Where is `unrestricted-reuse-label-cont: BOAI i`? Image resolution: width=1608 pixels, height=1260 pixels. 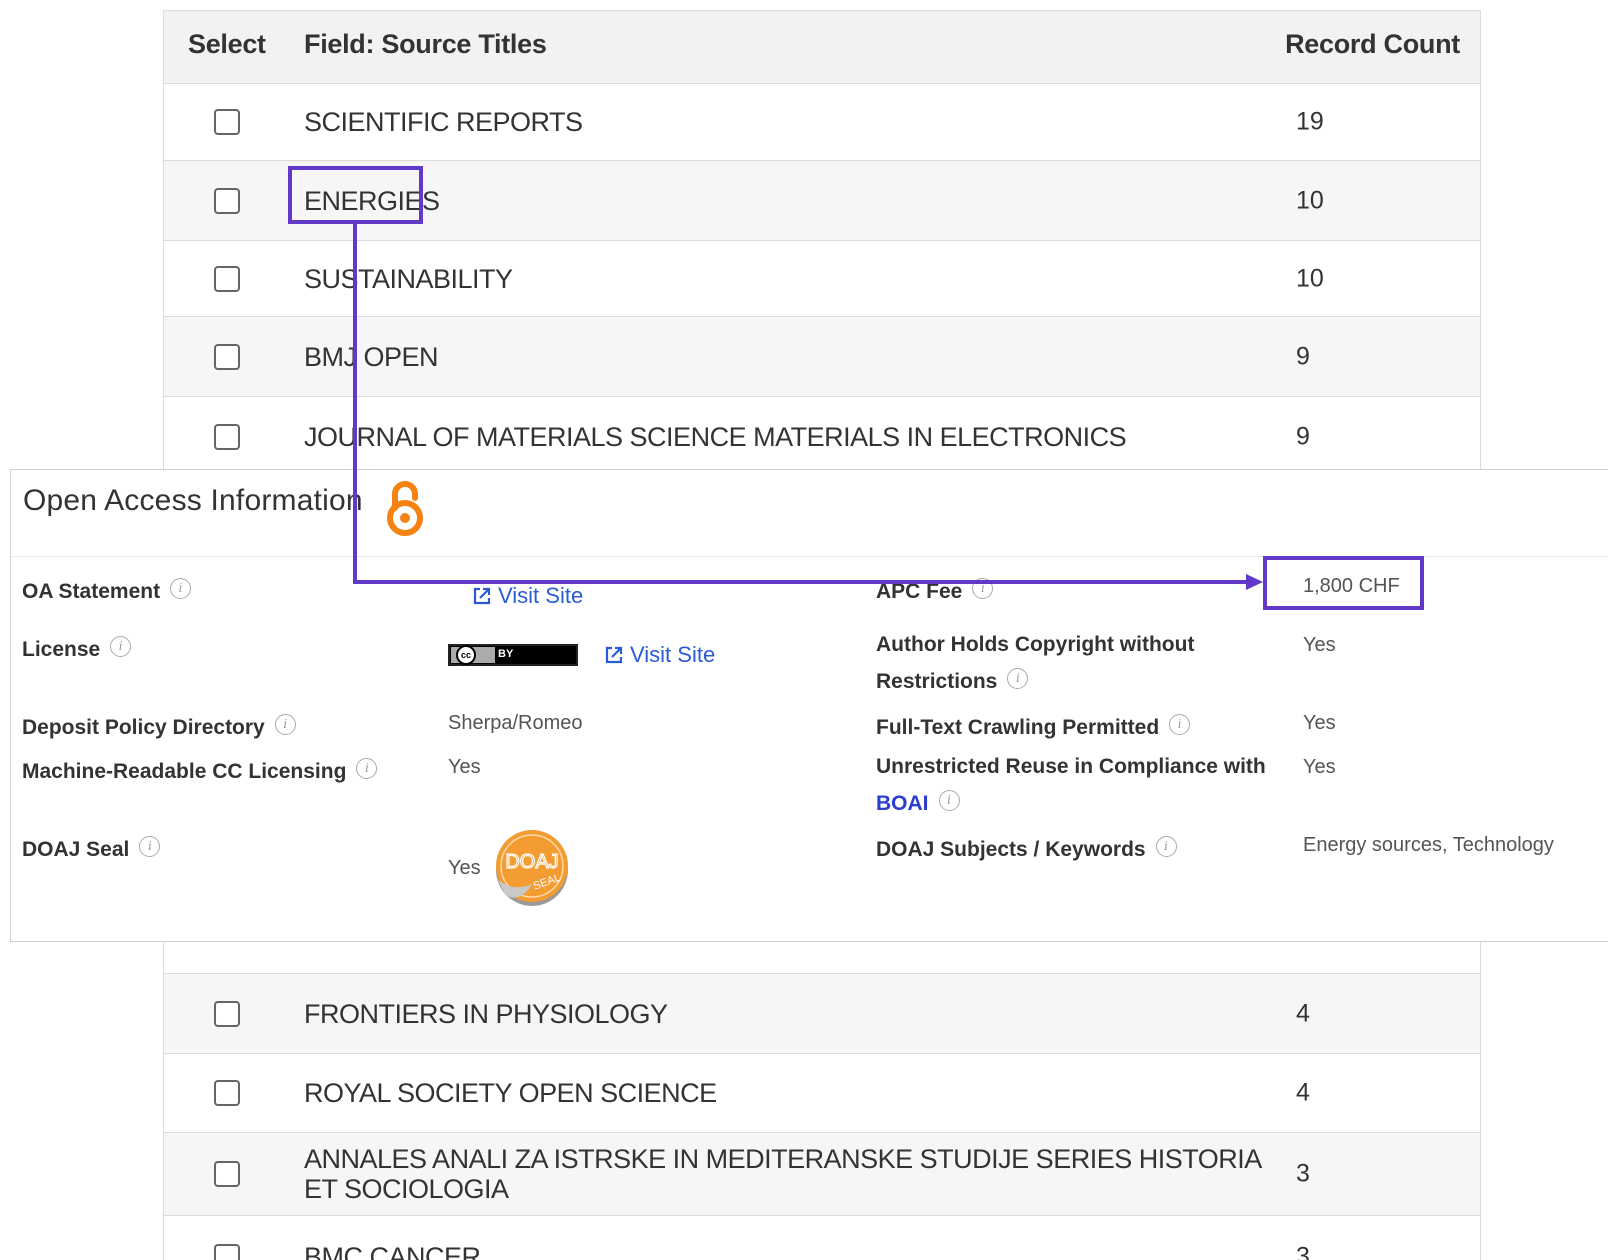
unrestricted-reuse-label-cont: BOAI i is located at coordinates (918, 804).